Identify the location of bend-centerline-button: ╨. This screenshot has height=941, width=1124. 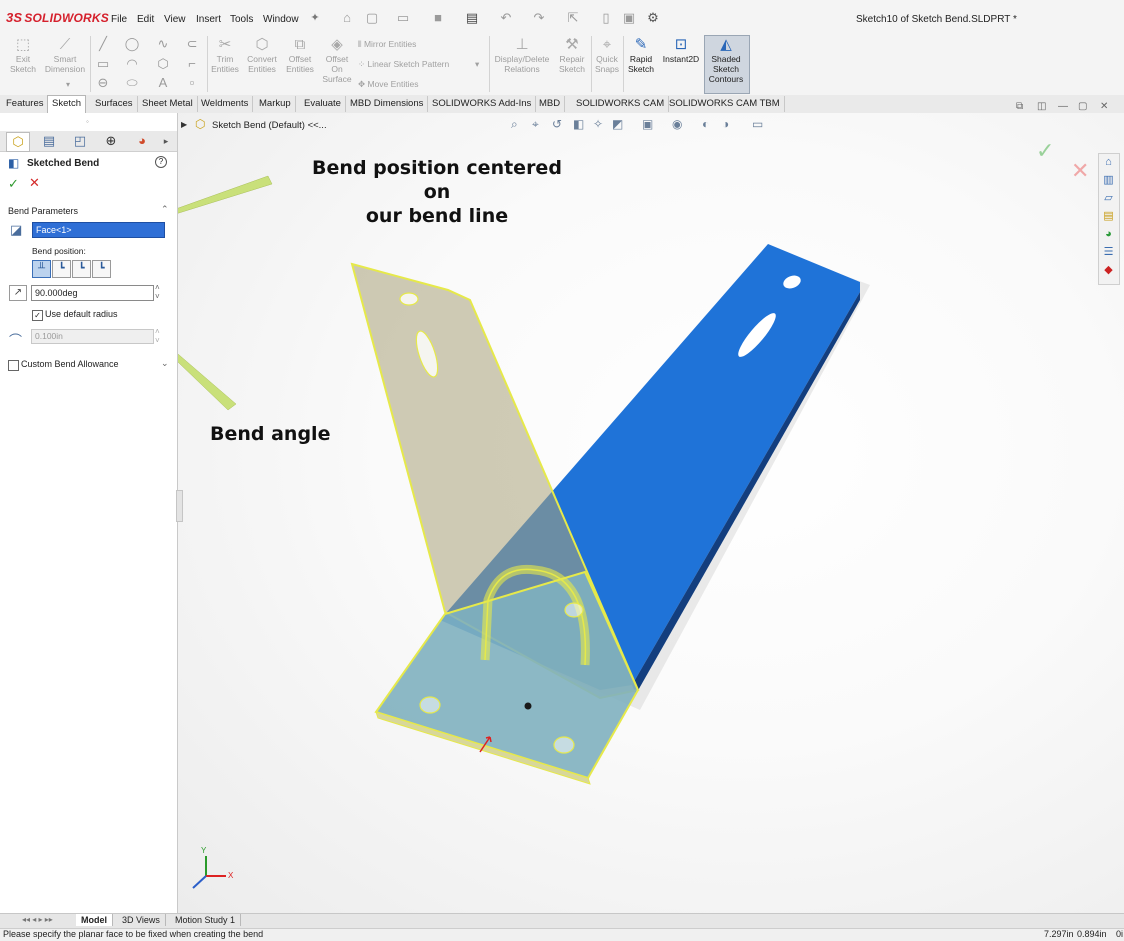
(41, 269).